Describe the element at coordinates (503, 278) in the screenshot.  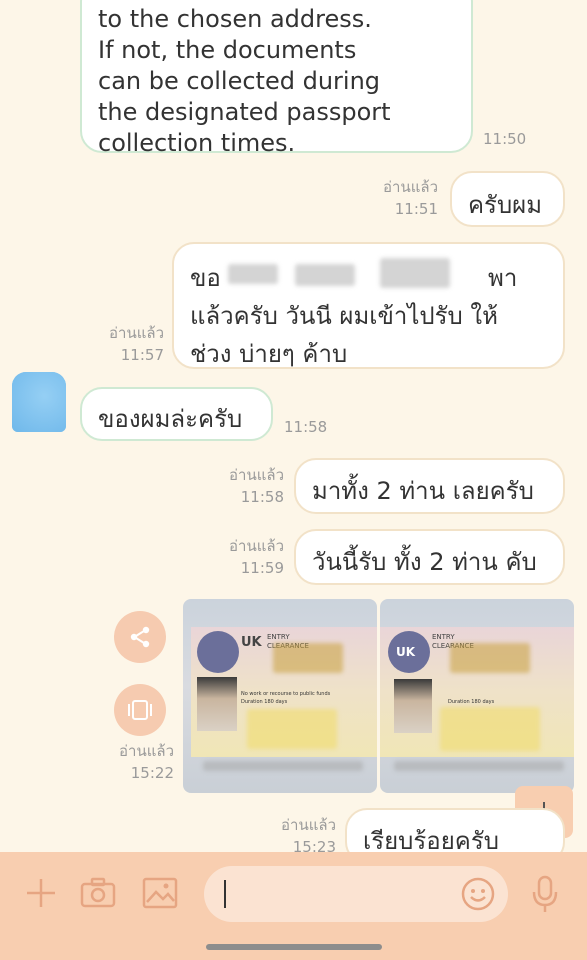
I see `message-text-fragment: พา` at that location.